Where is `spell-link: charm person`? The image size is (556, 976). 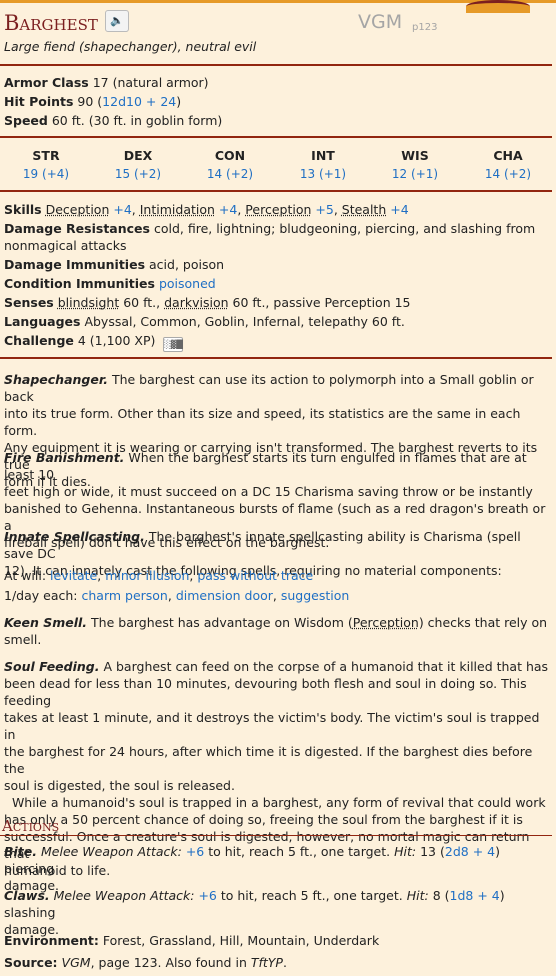
spell-link: charm person is located at coordinates (124, 595).